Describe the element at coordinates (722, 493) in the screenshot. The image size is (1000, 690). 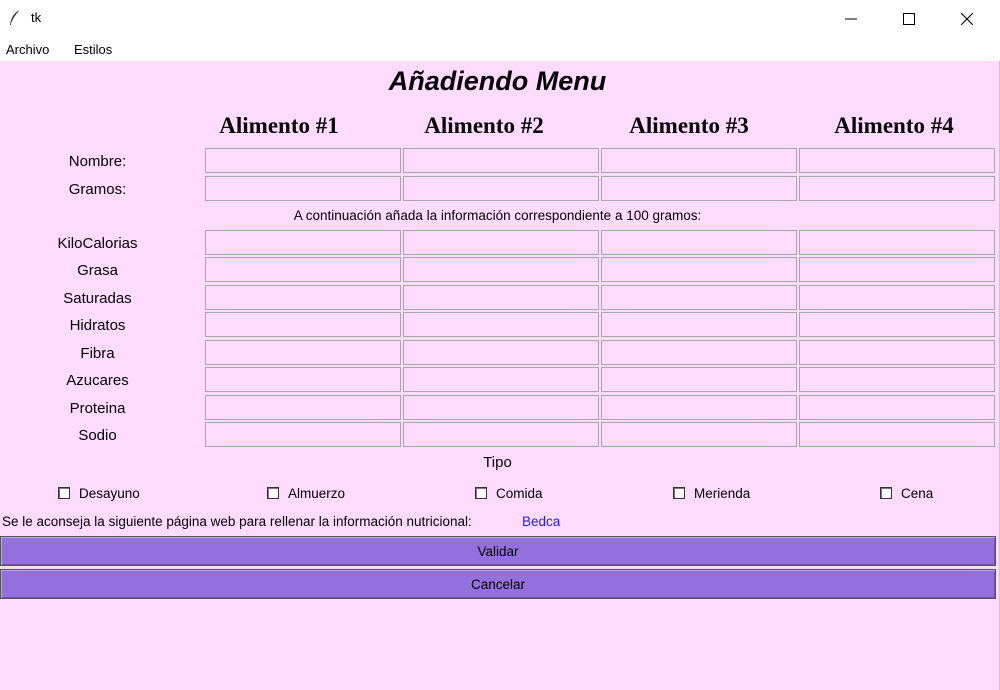
I see `checkbox-label-merienda: Merienda` at that location.